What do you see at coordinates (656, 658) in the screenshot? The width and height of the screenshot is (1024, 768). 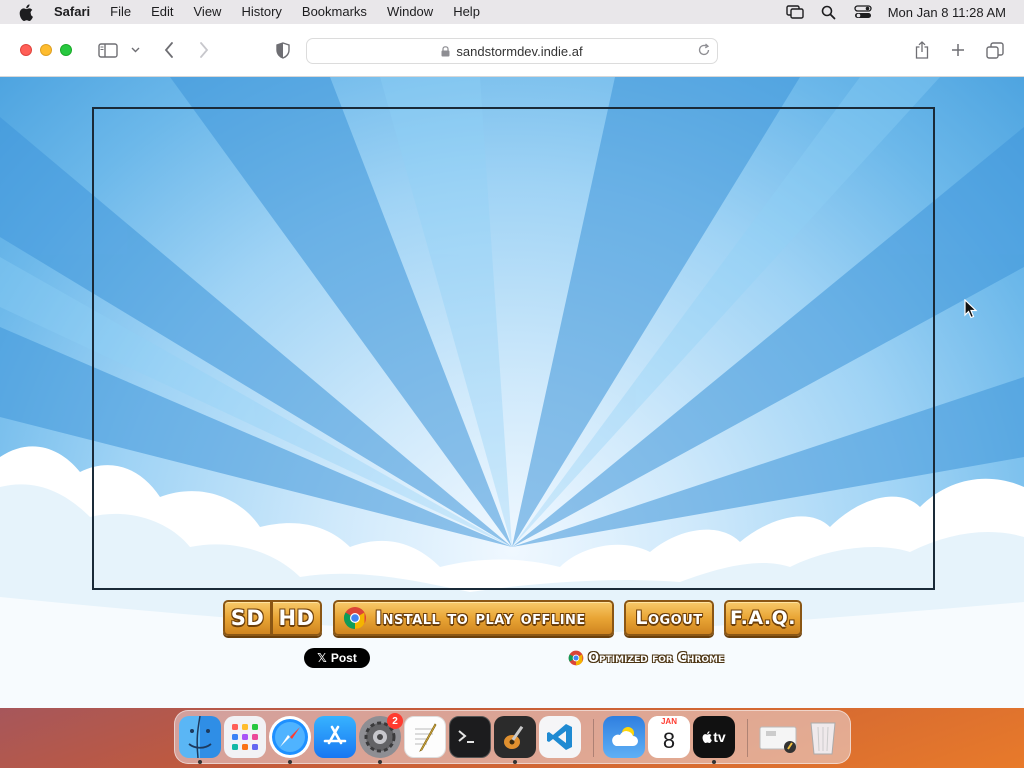 I see `optimized-label: Optimized for Chrome` at bounding box center [656, 658].